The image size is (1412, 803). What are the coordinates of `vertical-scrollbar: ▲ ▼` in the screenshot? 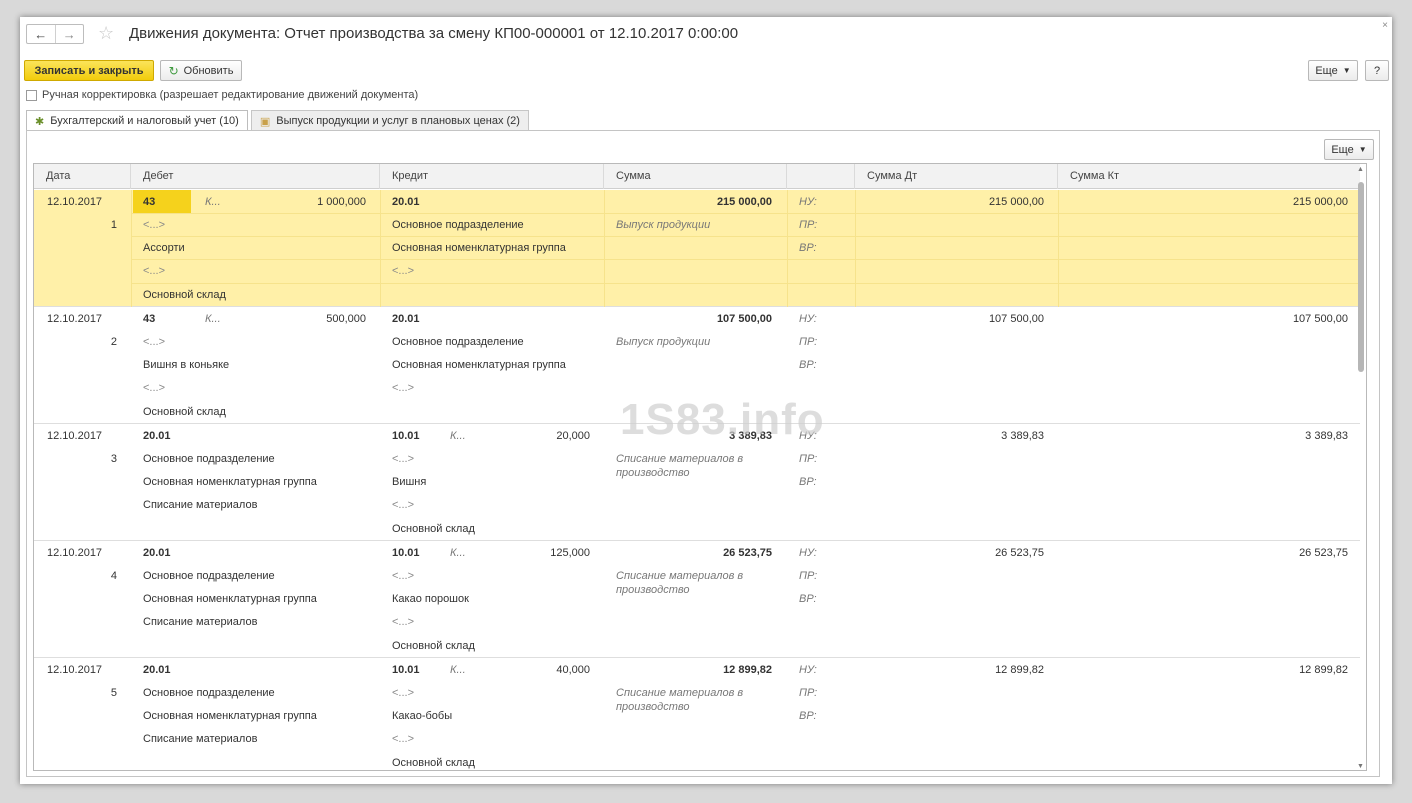 It's located at (1360, 468).